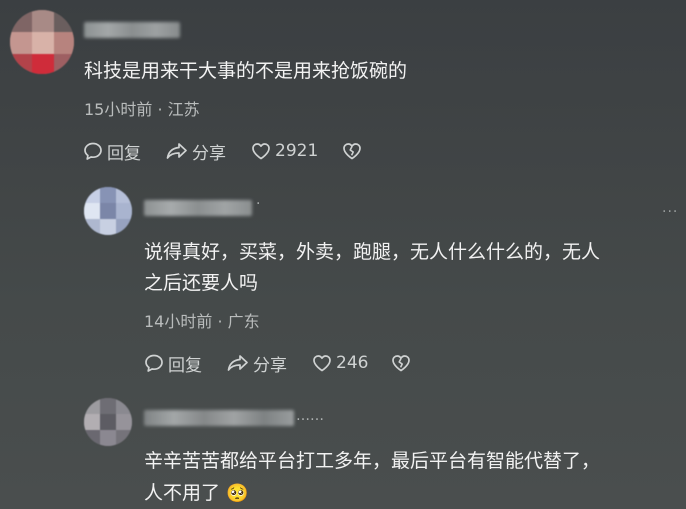 Image resolution: width=686 pixels, height=509 pixels. Describe the element at coordinates (670, 212) in the screenshot. I see `more-dots-icon: ···` at that location.